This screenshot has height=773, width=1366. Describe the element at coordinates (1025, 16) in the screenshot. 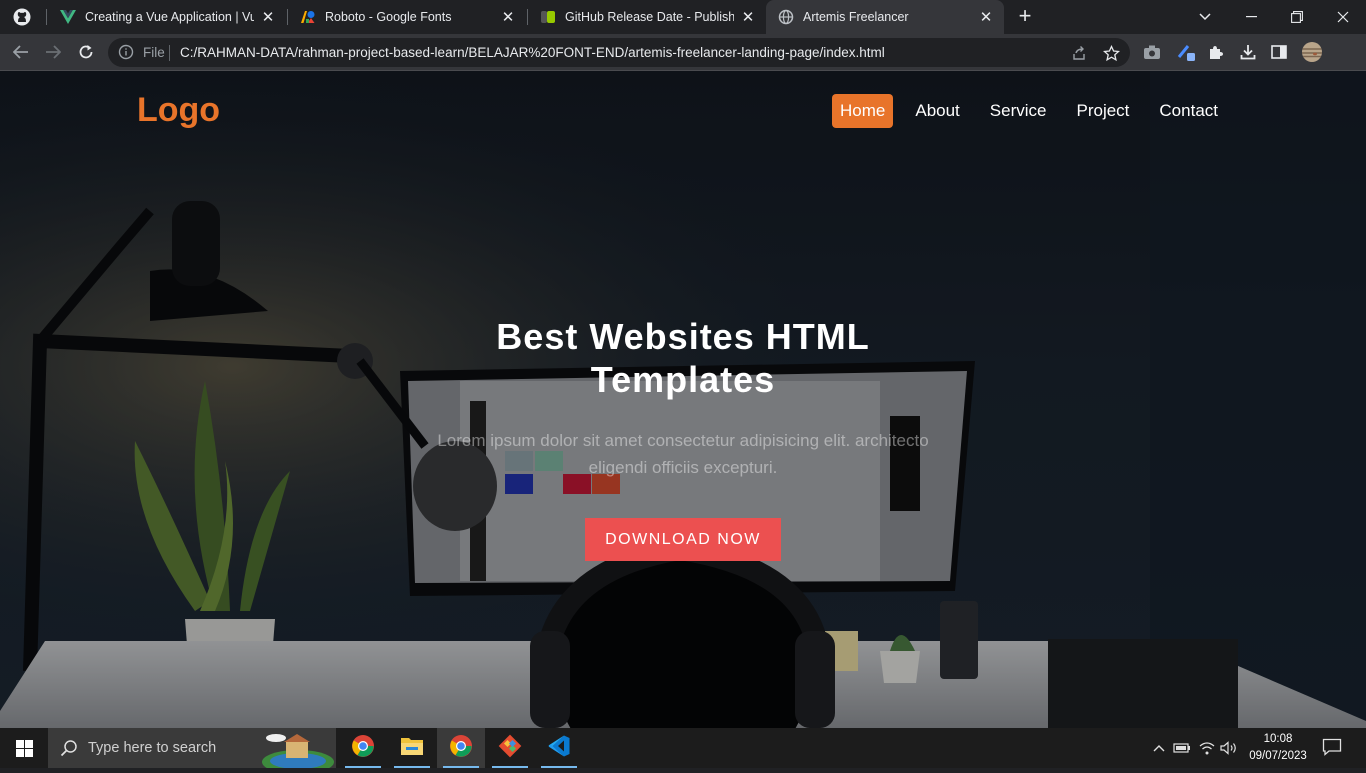

I see `new-tab-button: +` at that location.